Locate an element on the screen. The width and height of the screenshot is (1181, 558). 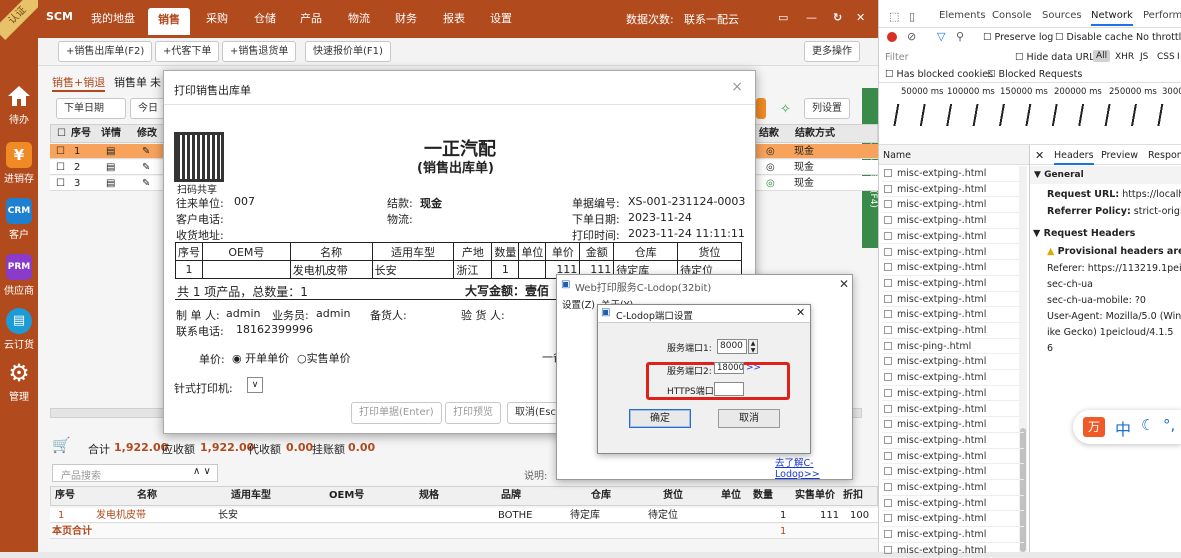
print-preview-button: 打印预览 is located at coordinates (473, 413).